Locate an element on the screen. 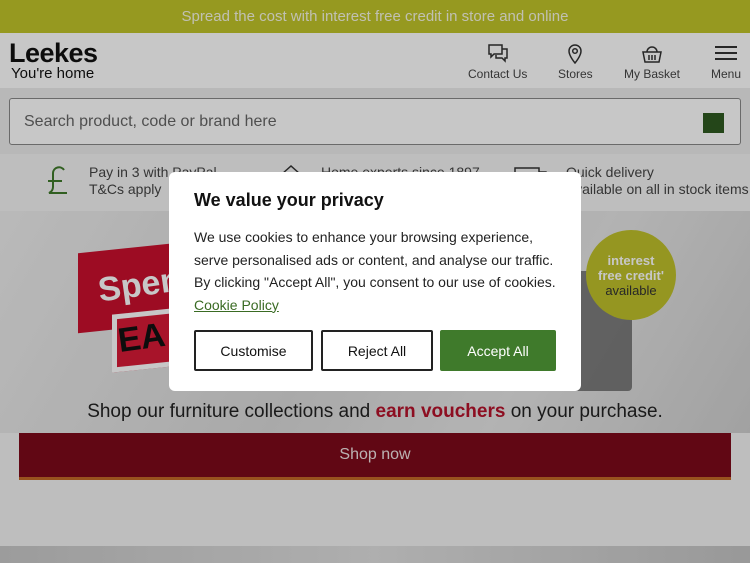  customise-button: Customise is located at coordinates (253, 350).